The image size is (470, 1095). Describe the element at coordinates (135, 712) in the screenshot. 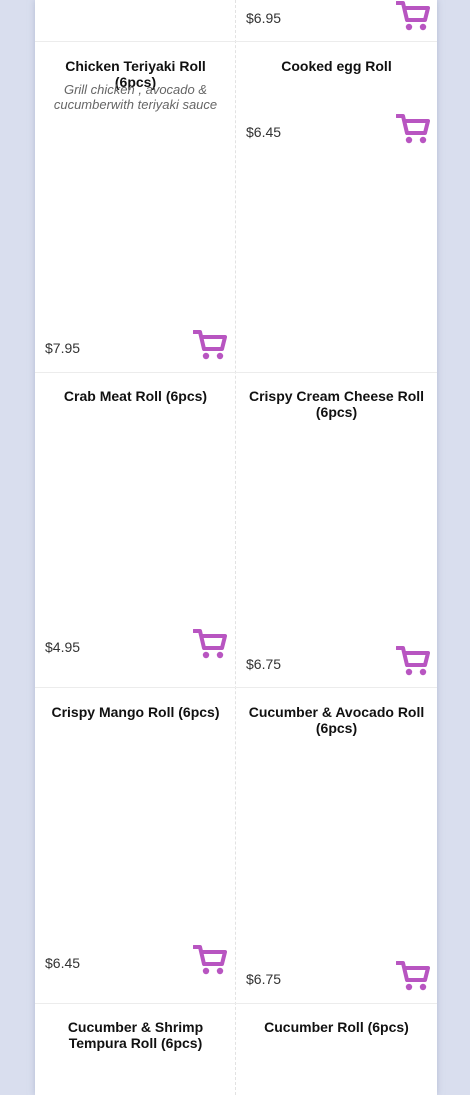

I see `item-name: Crispy Mango Roll (6pcs)` at that location.